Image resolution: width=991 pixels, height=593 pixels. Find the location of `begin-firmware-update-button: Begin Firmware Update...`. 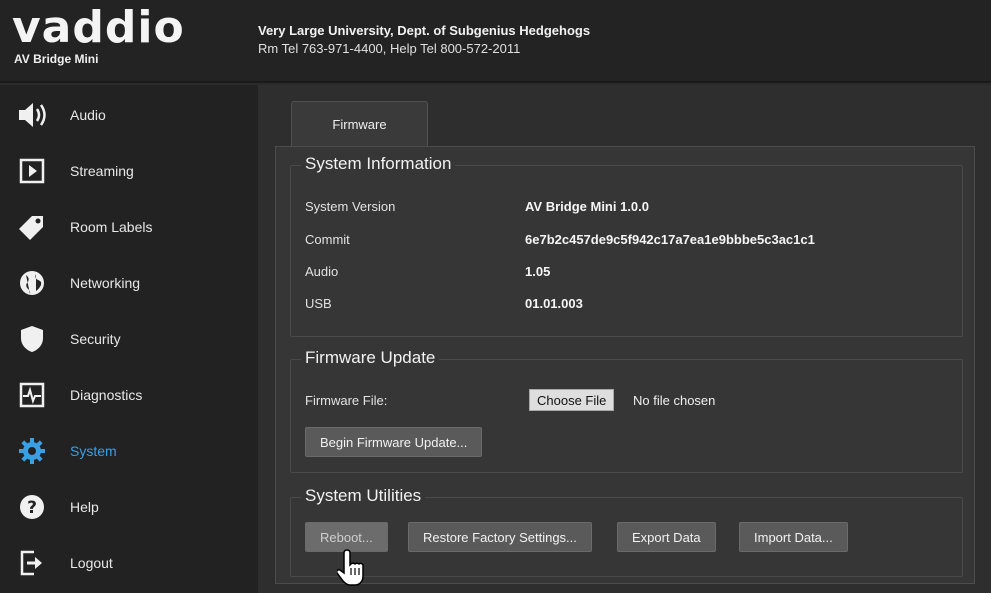

begin-firmware-update-button: Begin Firmware Update... is located at coordinates (394, 442).